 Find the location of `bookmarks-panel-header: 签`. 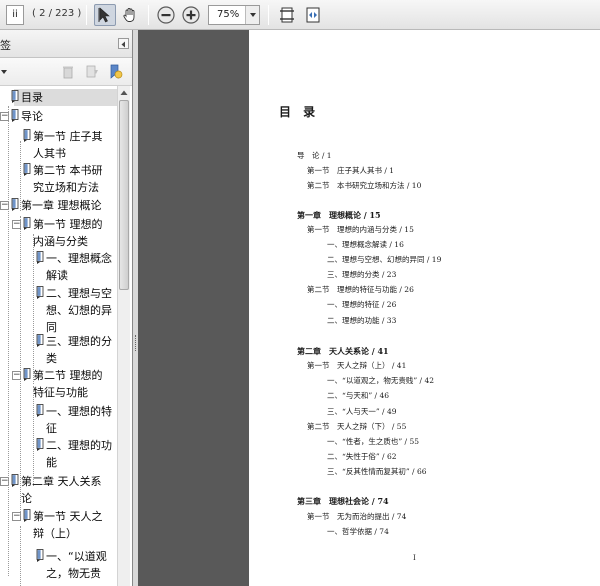

bookmarks-panel-header: 签 is located at coordinates (66, 44).